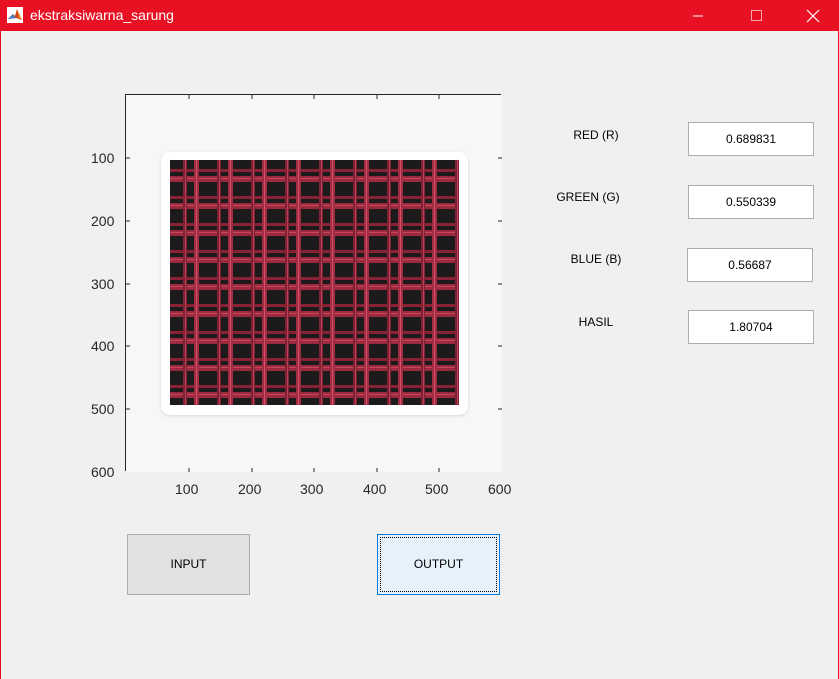 The image size is (839, 679). What do you see at coordinates (103, 472) in the screenshot?
I see `y-tick-label: 600` at bounding box center [103, 472].